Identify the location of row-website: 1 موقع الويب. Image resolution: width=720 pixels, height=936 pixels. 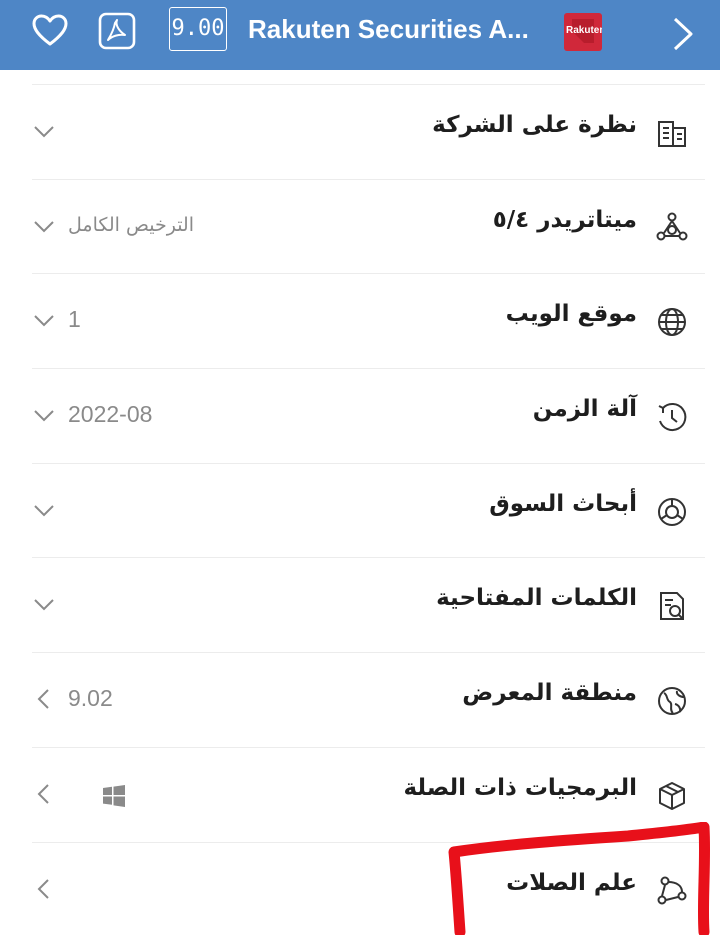
(368, 320).